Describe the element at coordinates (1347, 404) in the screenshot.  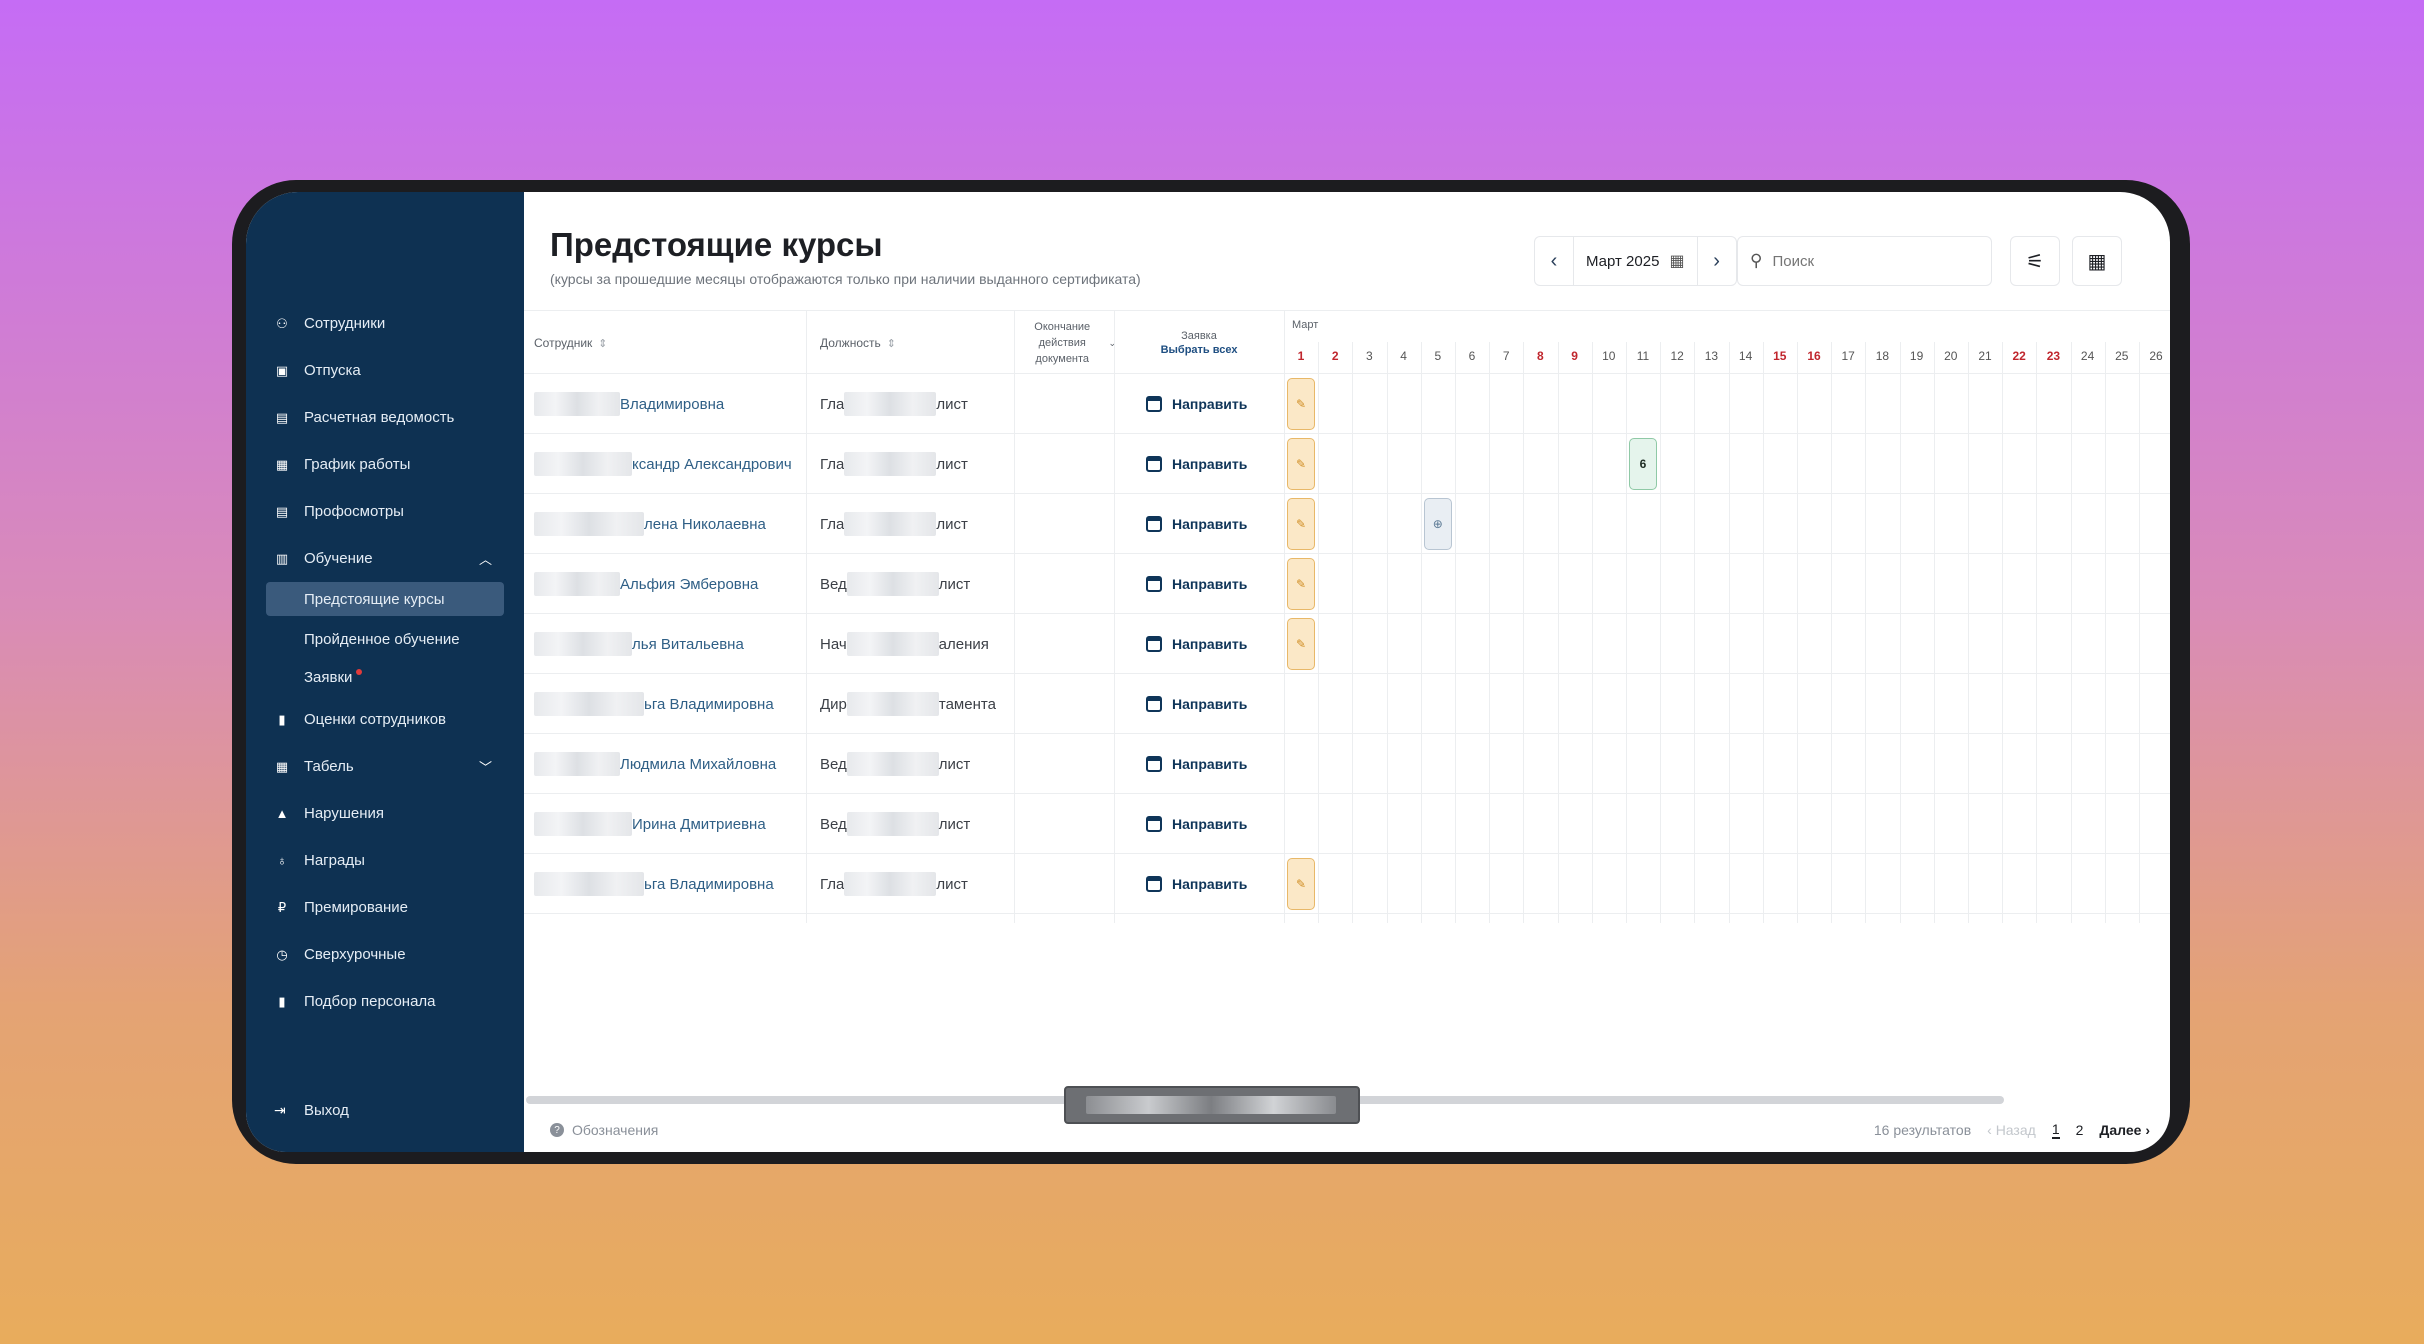
I see `table-row: Владимировна Гла лист Направить ✎` at that location.